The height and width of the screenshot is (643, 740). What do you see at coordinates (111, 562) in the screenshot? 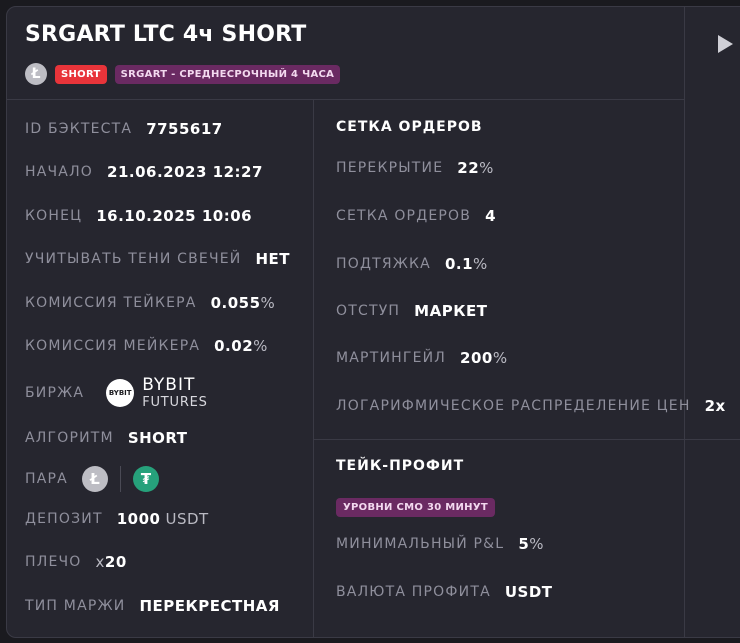
I see `leverage-value: x20` at bounding box center [111, 562].